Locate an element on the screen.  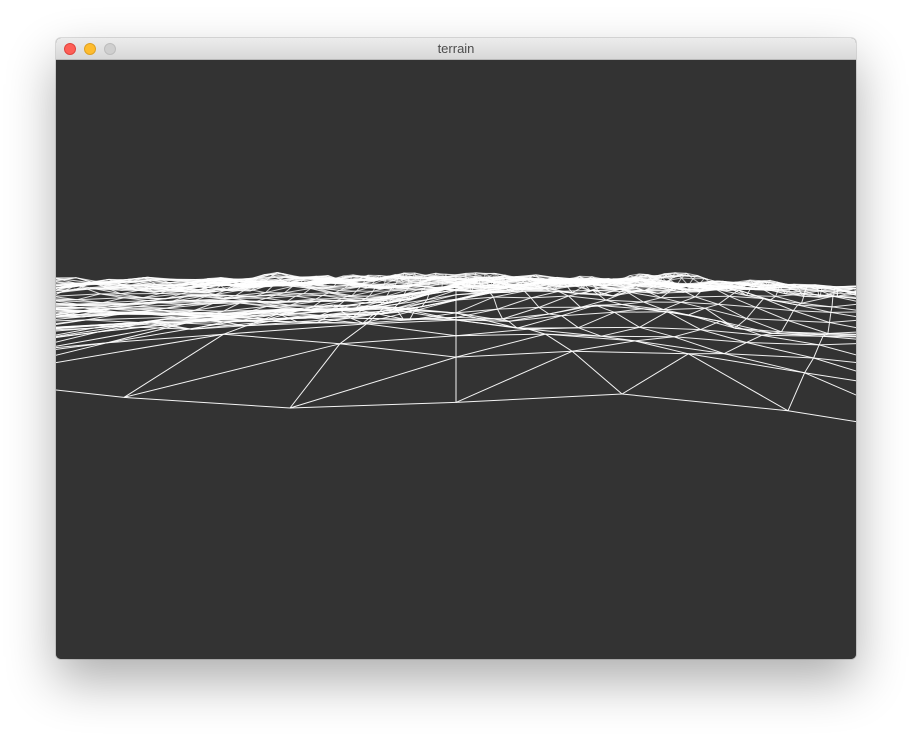
window-title: terrain is located at coordinates (456, 48).